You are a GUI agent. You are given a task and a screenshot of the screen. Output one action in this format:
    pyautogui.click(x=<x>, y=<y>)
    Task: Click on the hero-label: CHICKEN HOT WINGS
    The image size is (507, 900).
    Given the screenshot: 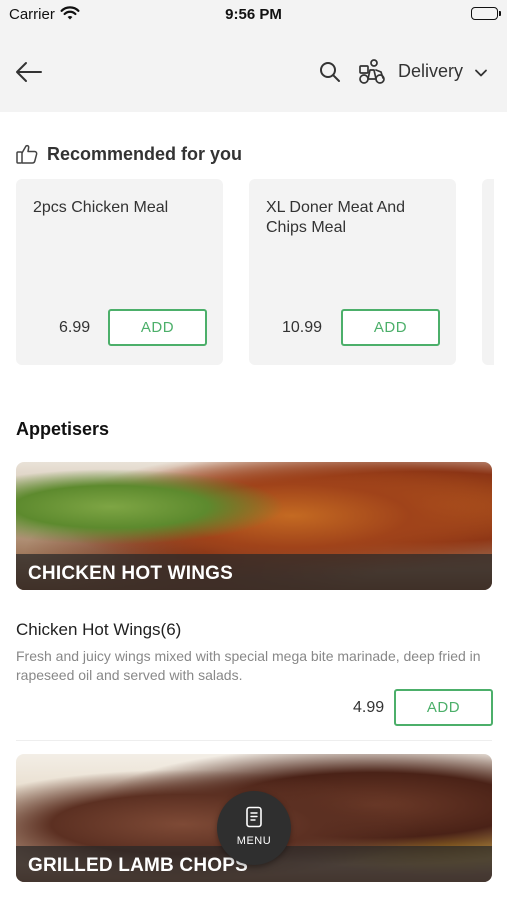 What is the action you would take?
    pyautogui.click(x=131, y=573)
    